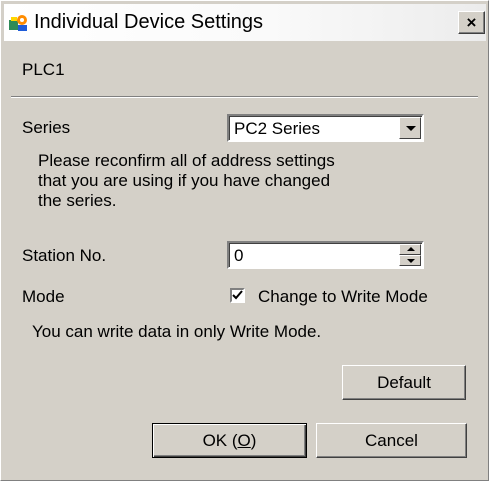 This screenshot has height=481, width=489. I want to click on close-icon: ×, so click(471, 22).